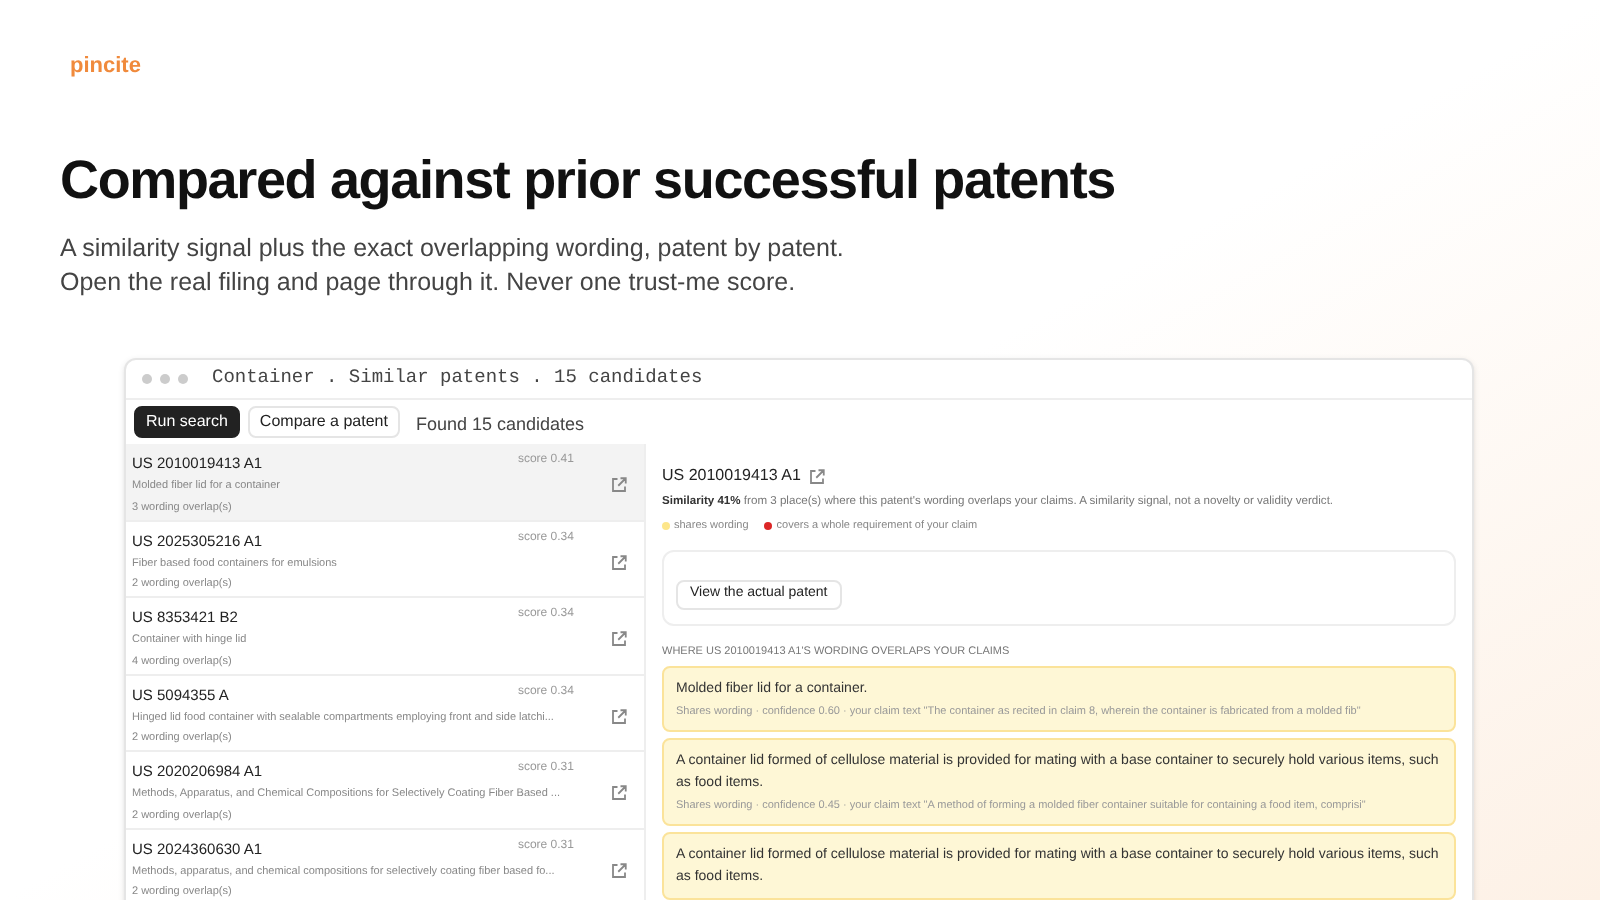 This screenshot has width=1600, height=900. What do you see at coordinates (587, 181) in the screenshot?
I see `page-heading: Compared against prior successful patents` at bounding box center [587, 181].